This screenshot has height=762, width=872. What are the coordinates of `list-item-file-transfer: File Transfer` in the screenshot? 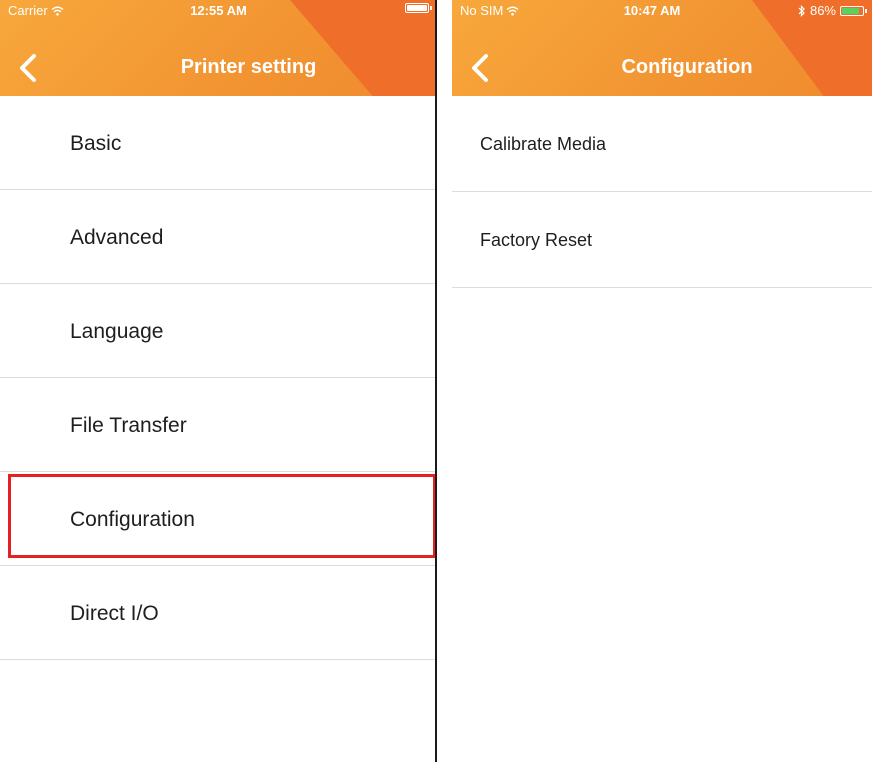 It's located at (218, 425).